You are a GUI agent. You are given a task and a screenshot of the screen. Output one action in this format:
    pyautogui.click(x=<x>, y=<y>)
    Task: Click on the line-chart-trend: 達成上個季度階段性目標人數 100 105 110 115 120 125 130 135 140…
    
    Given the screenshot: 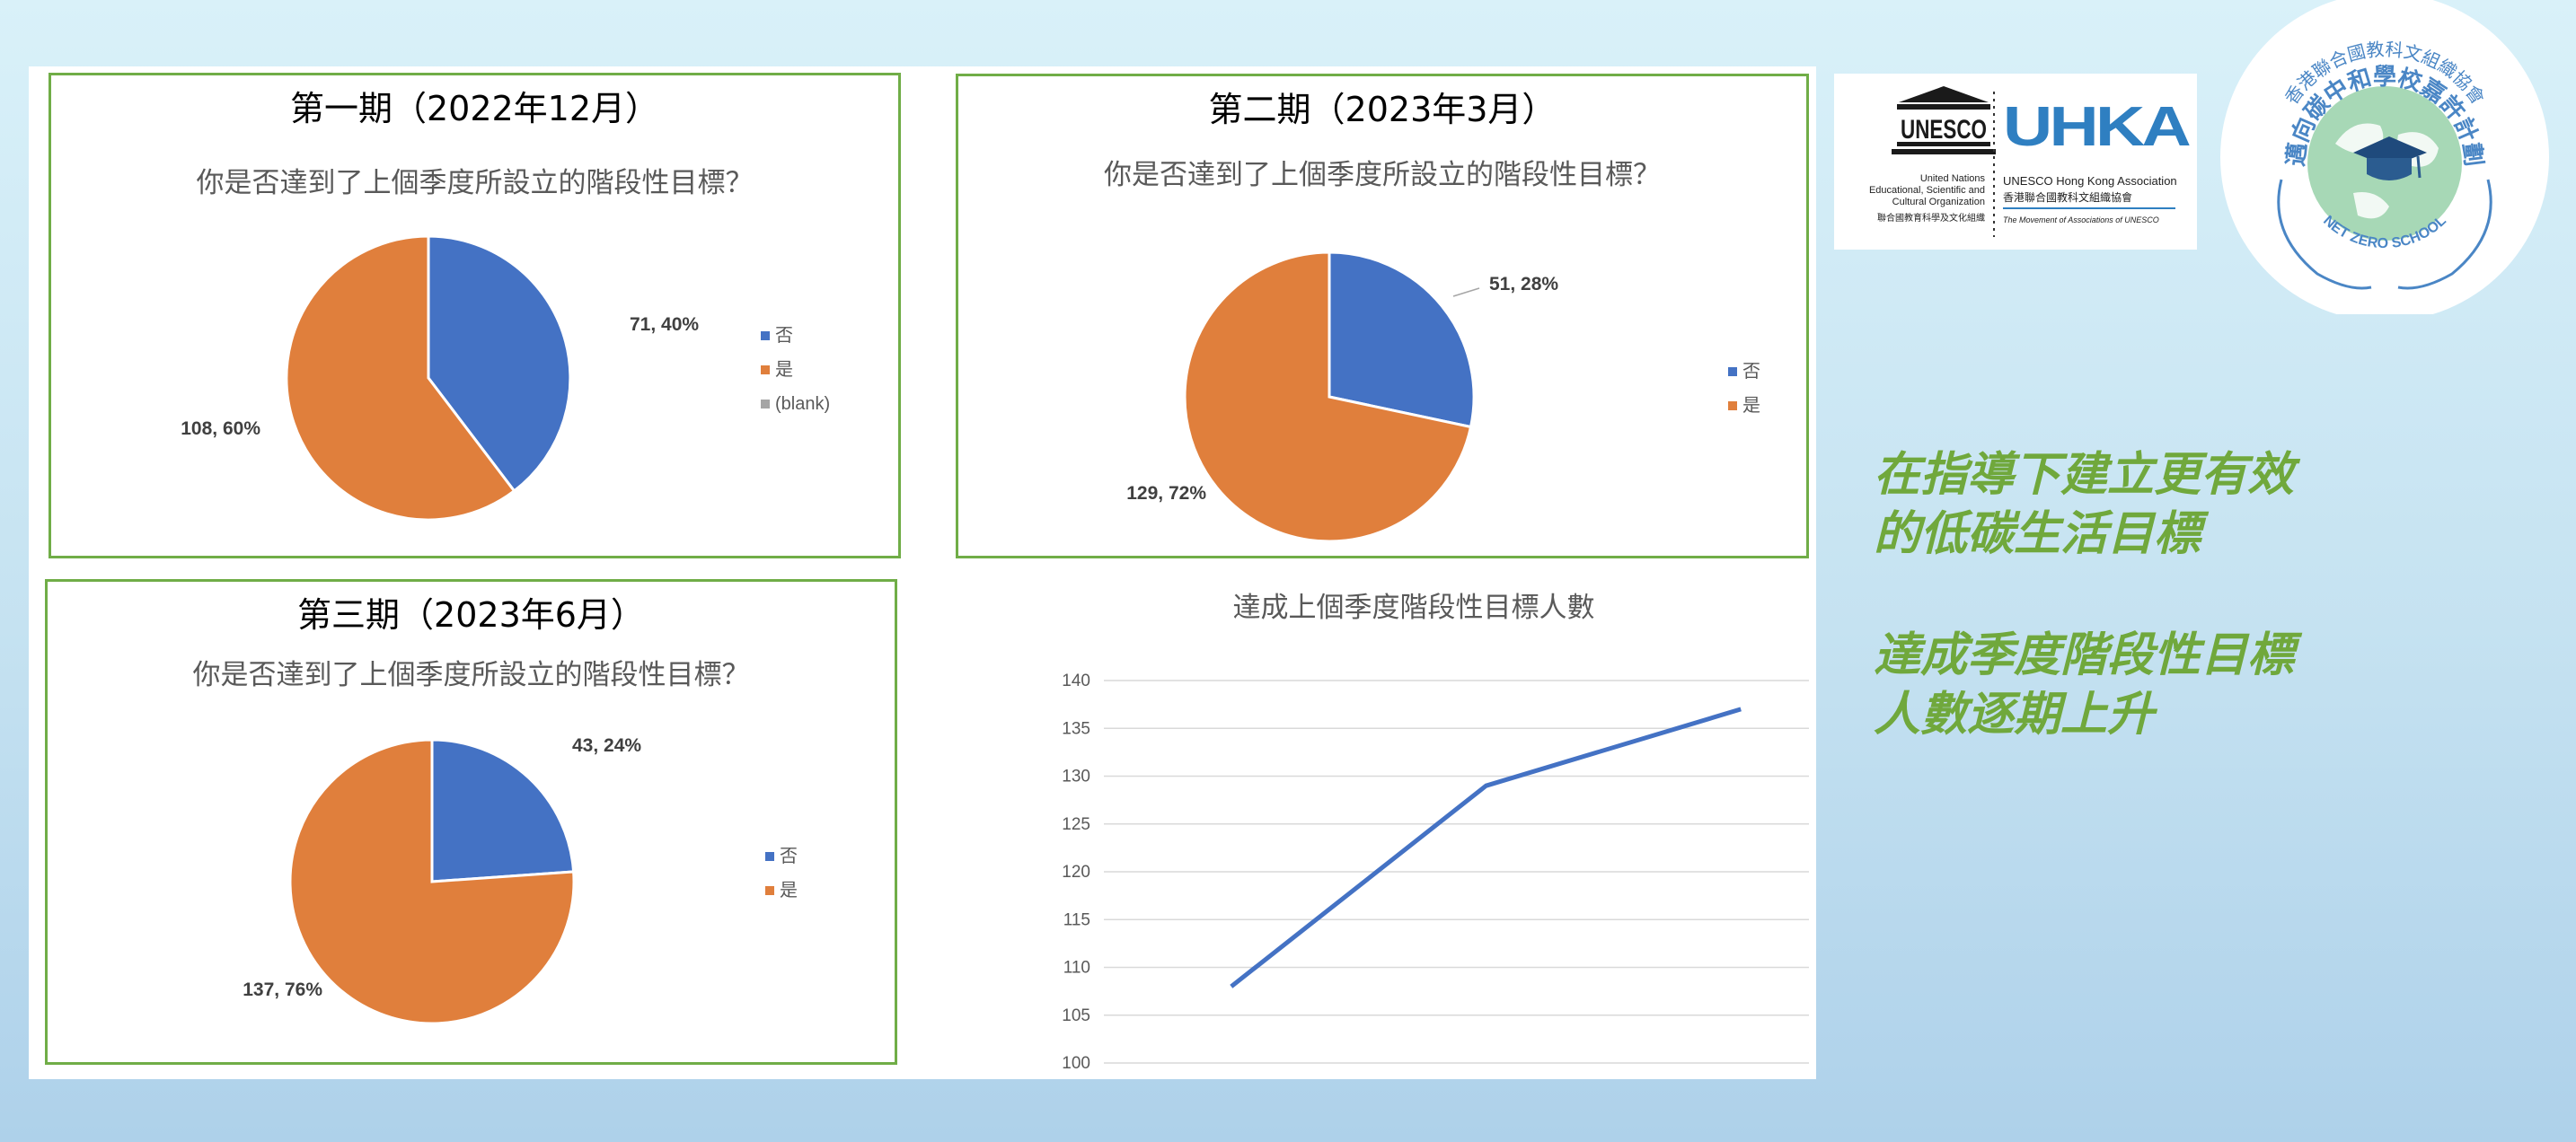 What is the action you would take?
    pyautogui.click(x=1435, y=832)
    